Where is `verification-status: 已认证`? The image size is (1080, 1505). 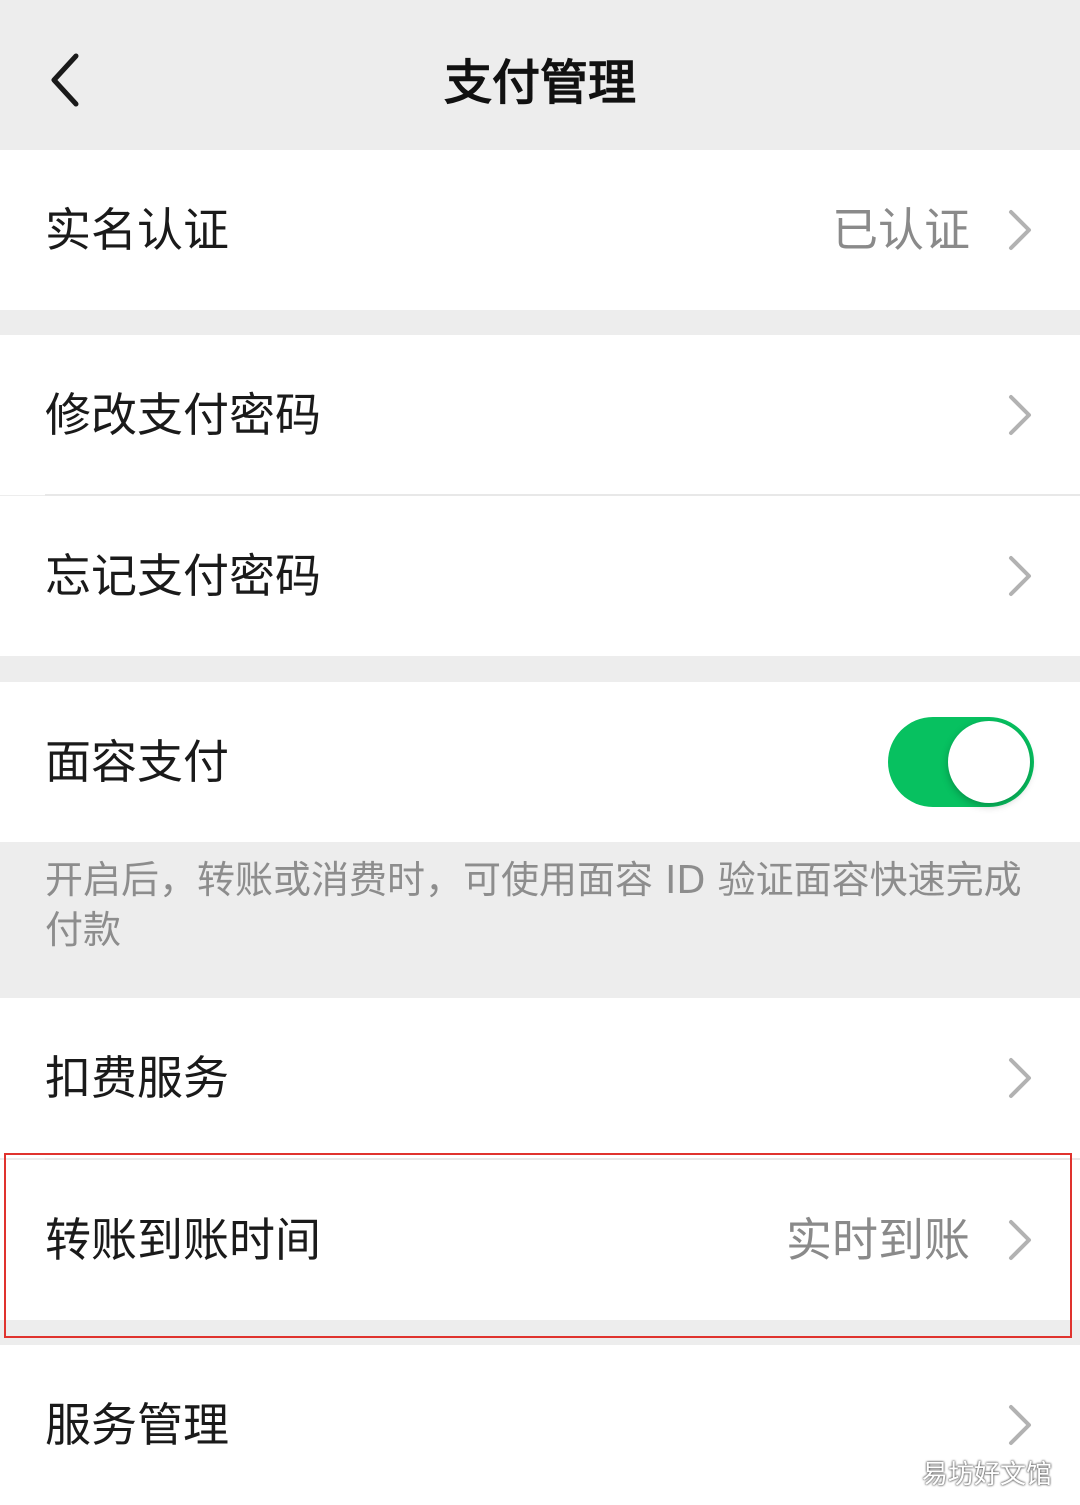
verification-status: 已认证 is located at coordinates (901, 230).